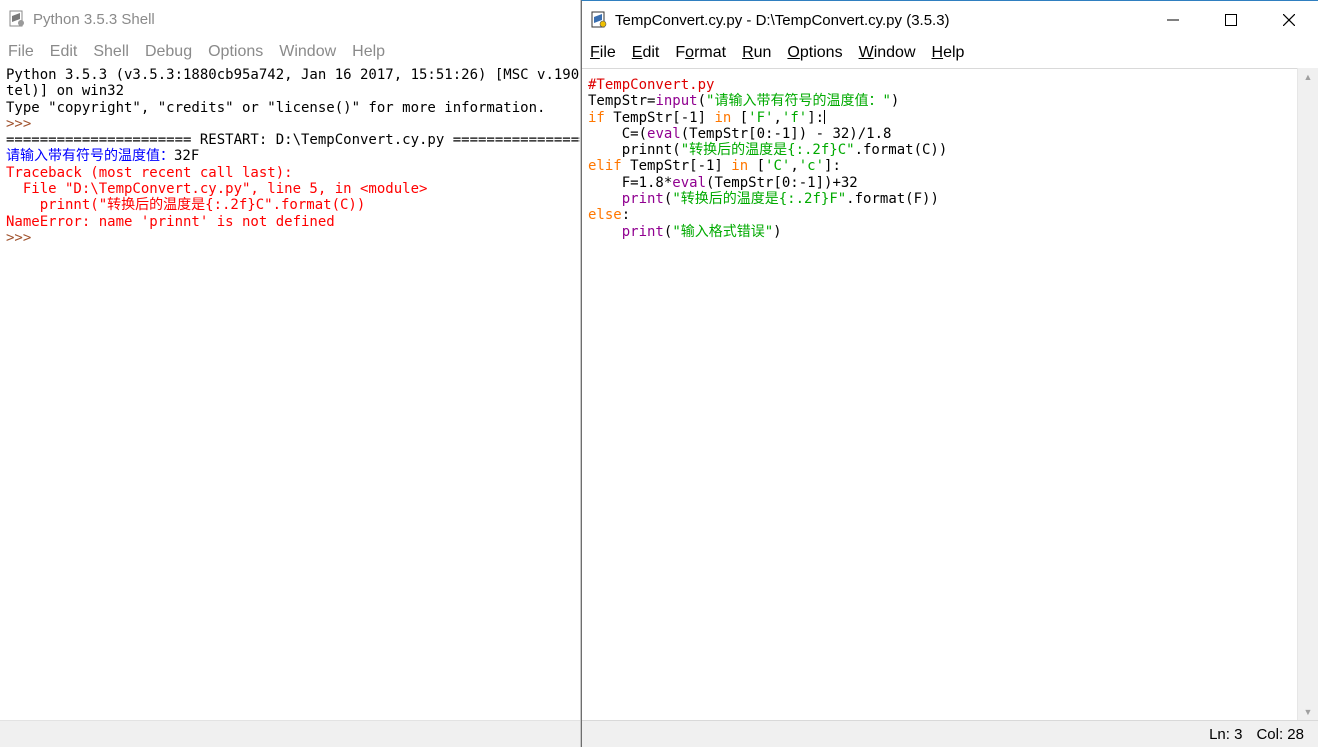 The image size is (1318, 747). I want to click on shell-menu-window: Window, so click(307, 52).